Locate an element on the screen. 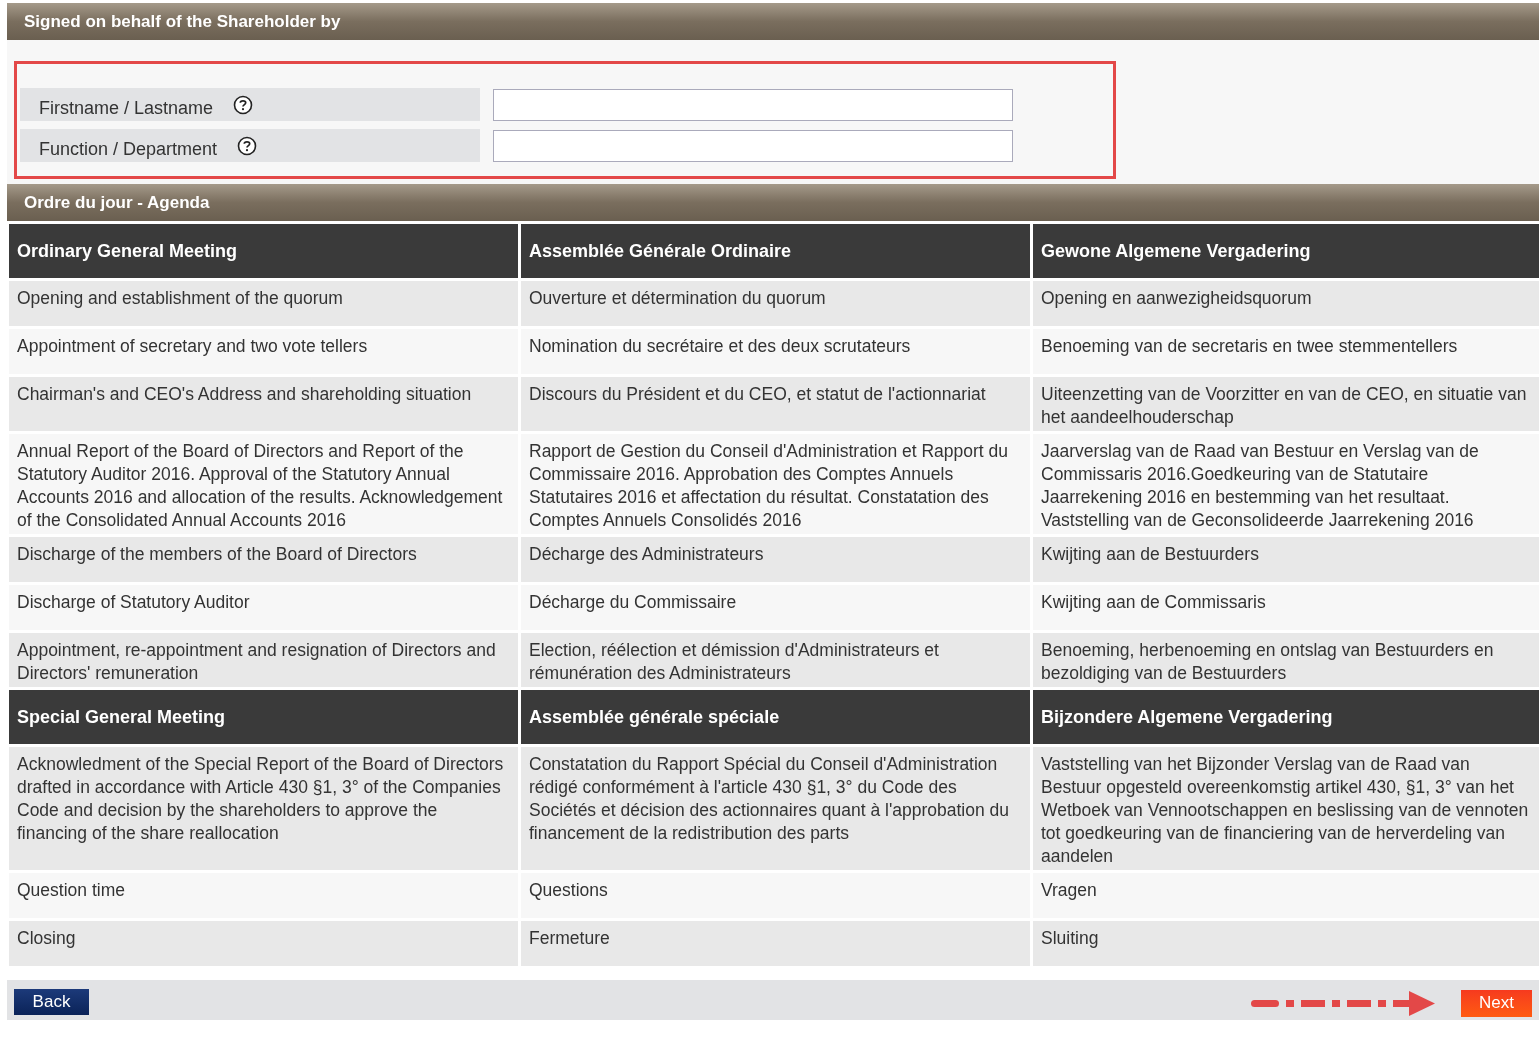 Image resolution: width=1539 pixels, height=1037 pixels. column-header: Gewone Algemene Vergadering is located at coordinates (1286, 251).